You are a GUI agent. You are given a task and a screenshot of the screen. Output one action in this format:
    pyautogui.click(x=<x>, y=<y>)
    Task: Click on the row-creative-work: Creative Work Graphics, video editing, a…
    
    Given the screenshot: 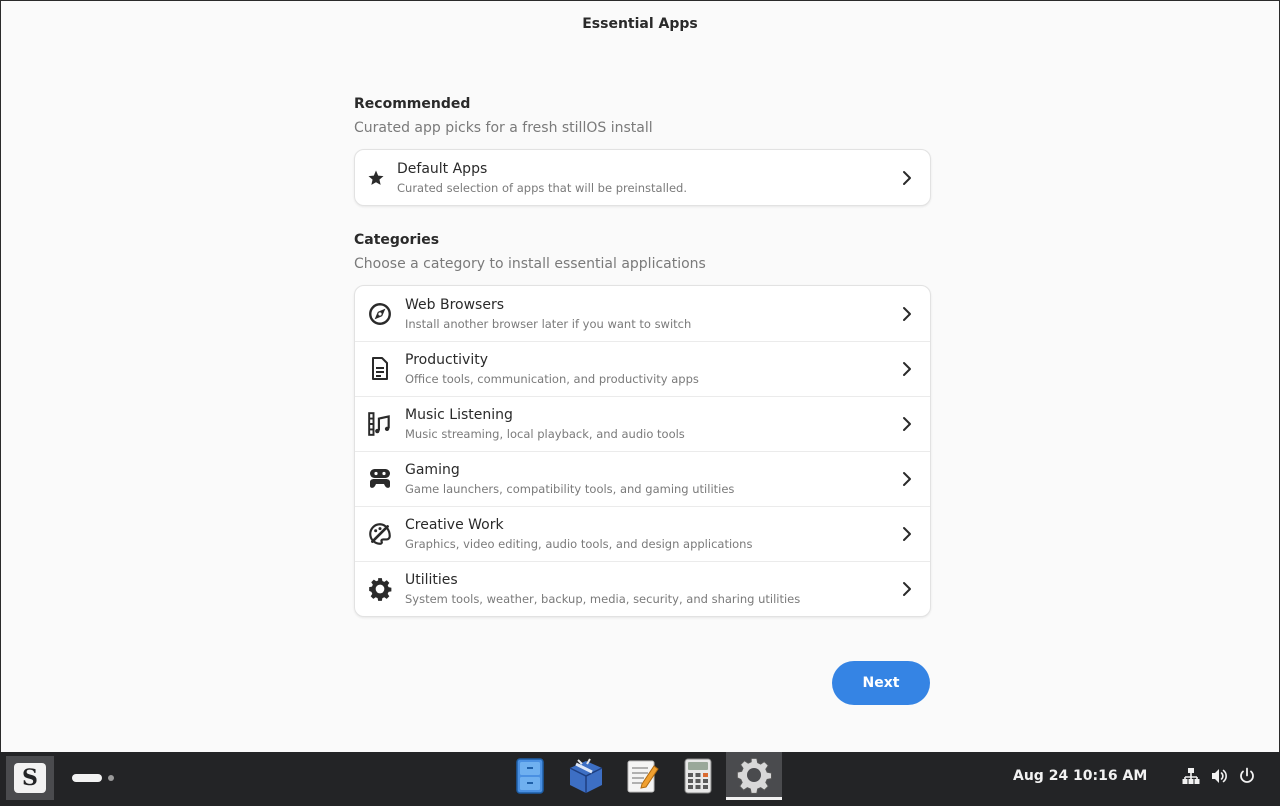 What is the action you would take?
    pyautogui.click(x=642, y=533)
    